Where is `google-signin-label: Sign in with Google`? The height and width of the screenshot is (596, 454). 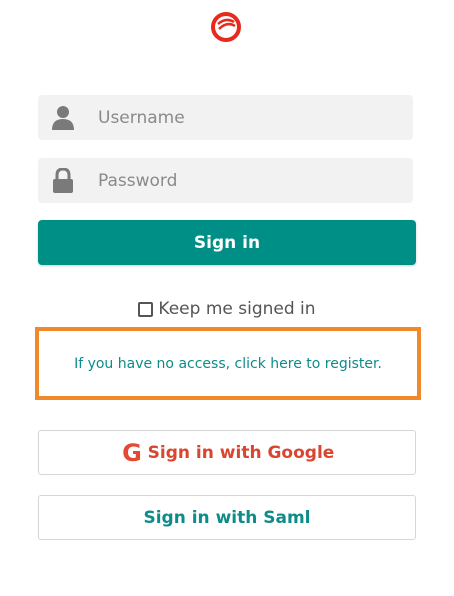
google-signin-label: Sign in with Google is located at coordinates (241, 452).